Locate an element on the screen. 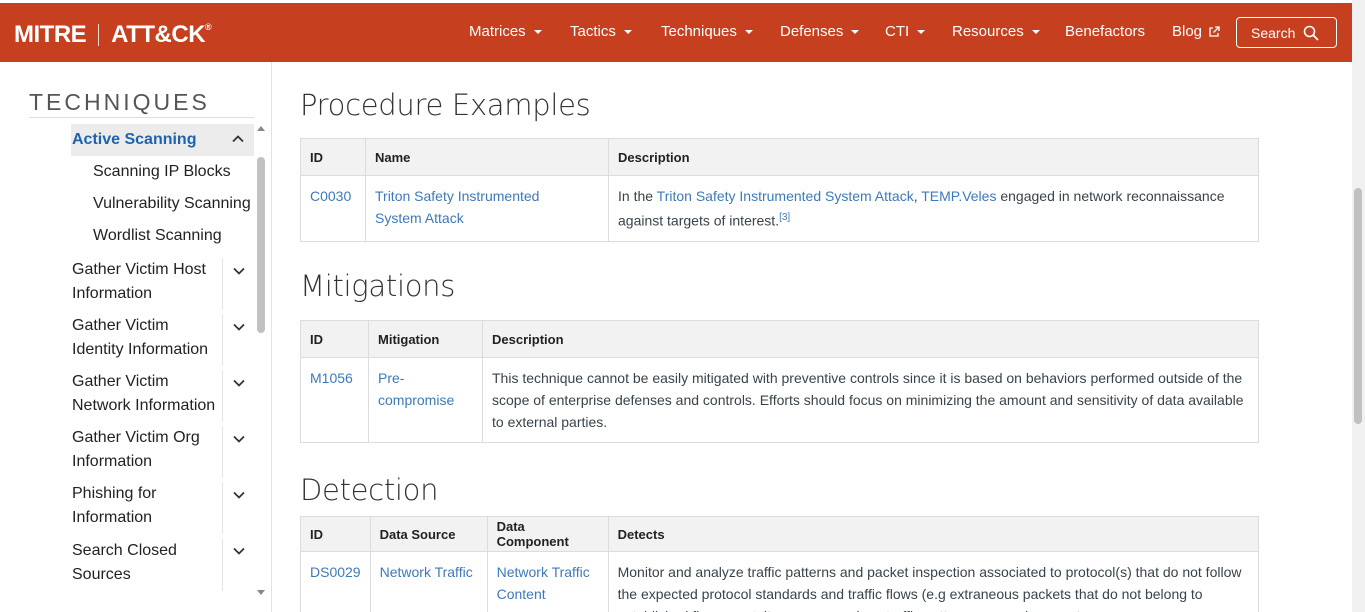 This screenshot has width=1365, height=612. sidebar-subitem-scanning-ip-blocks: Scanning IP Blocks is located at coordinates (162, 172).